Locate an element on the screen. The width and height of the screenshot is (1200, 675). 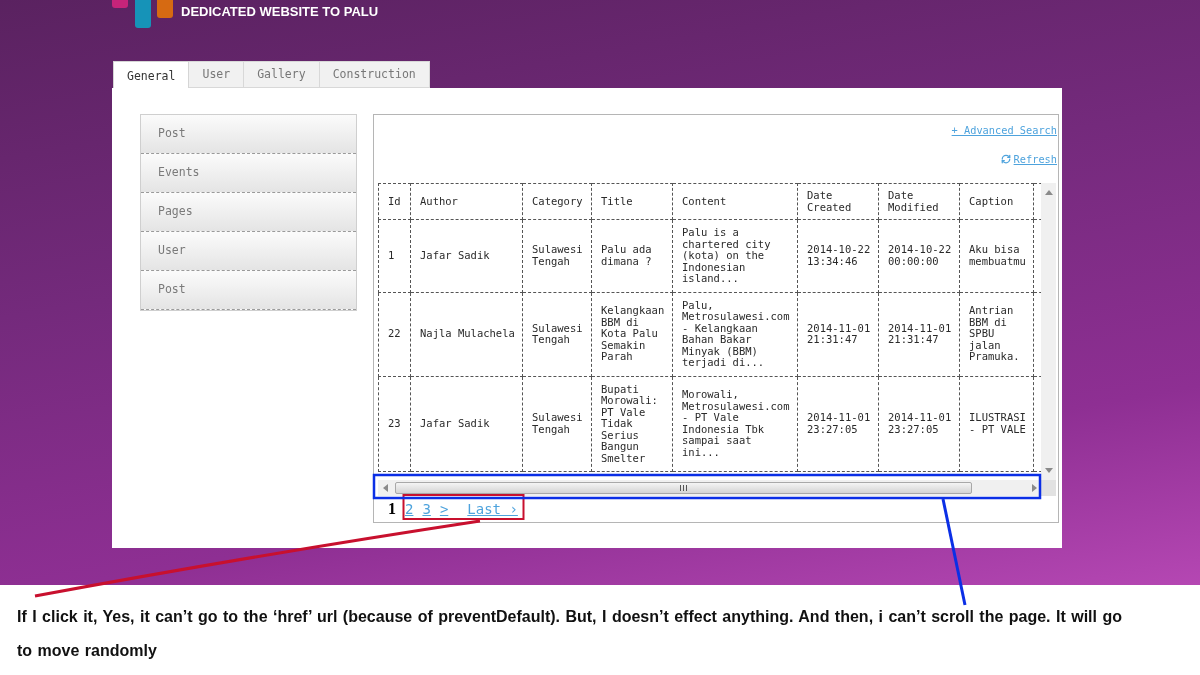
table-cell: 1 is located at coordinates (394, 255).